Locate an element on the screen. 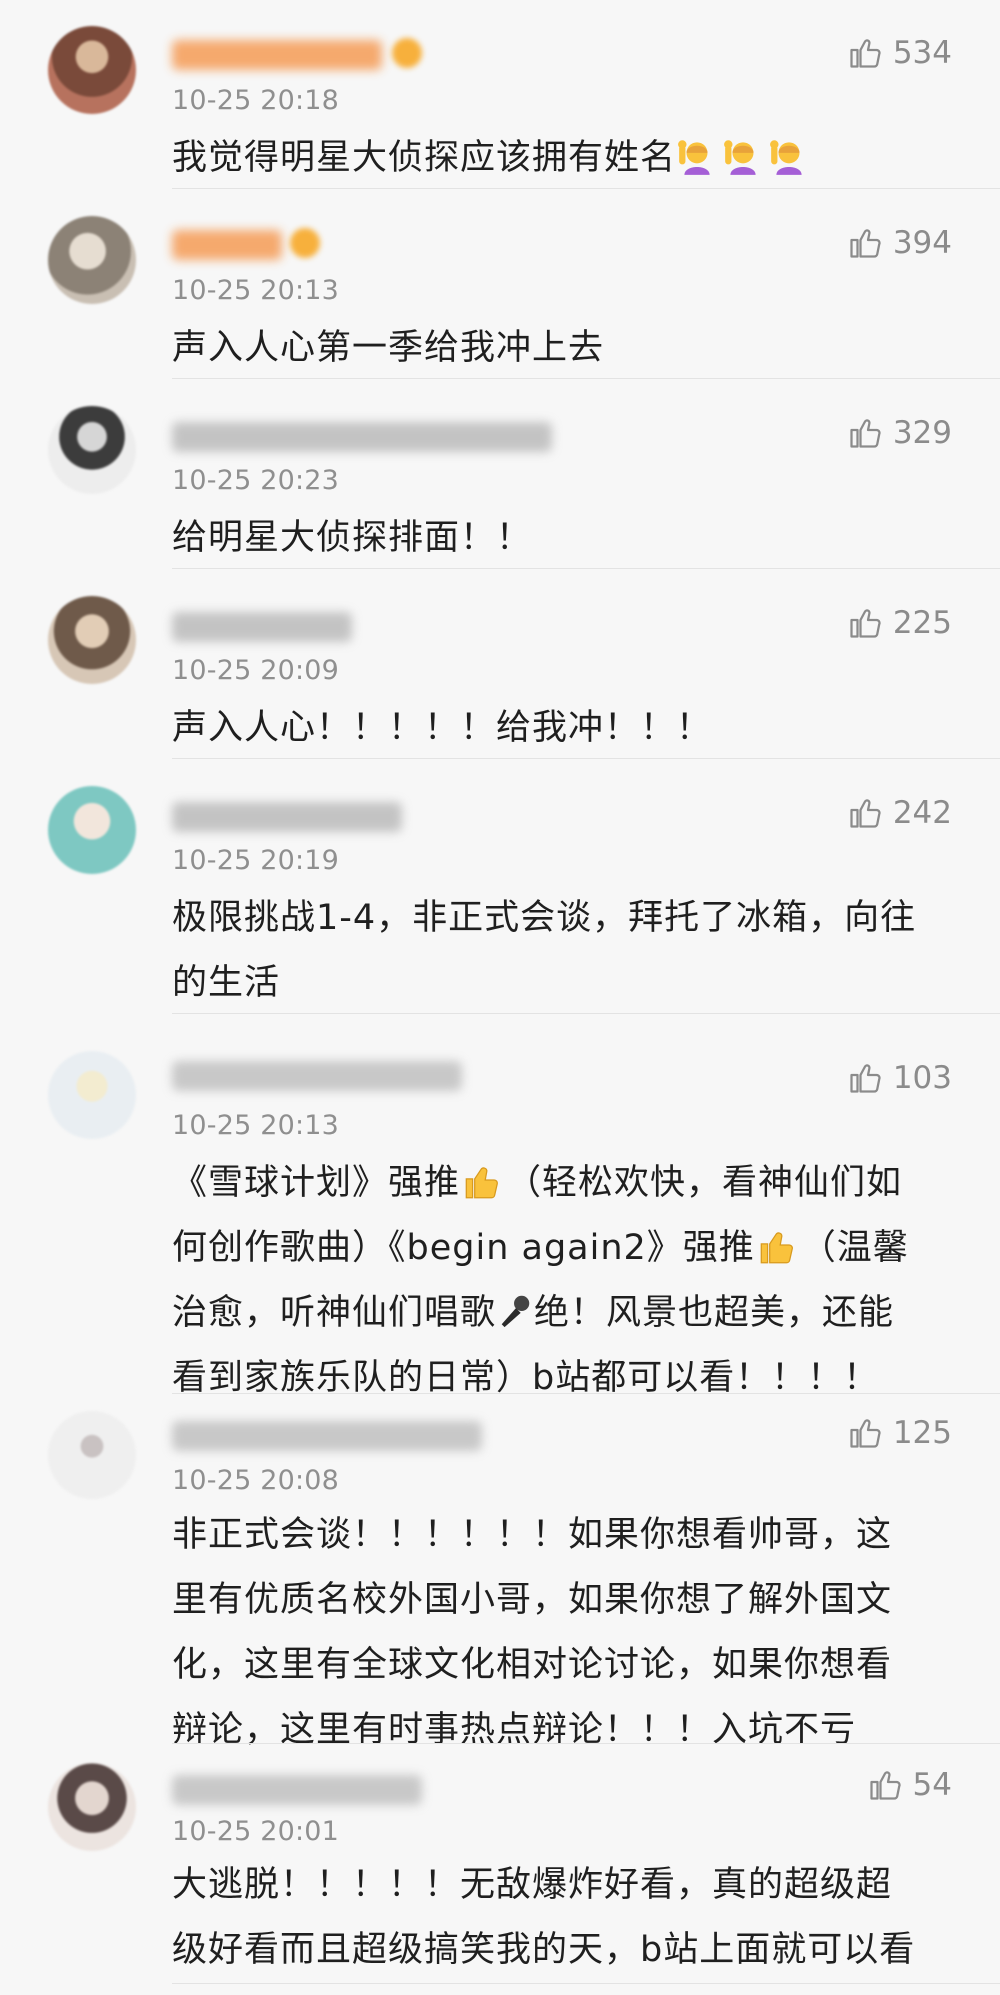  like-button: 242 is located at coordinates (899, 813).